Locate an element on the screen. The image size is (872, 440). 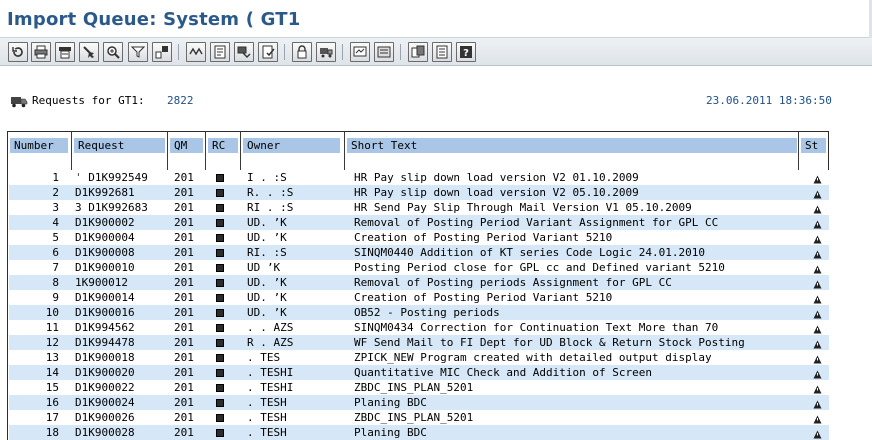
import-button is located at coordinates (244, 52).